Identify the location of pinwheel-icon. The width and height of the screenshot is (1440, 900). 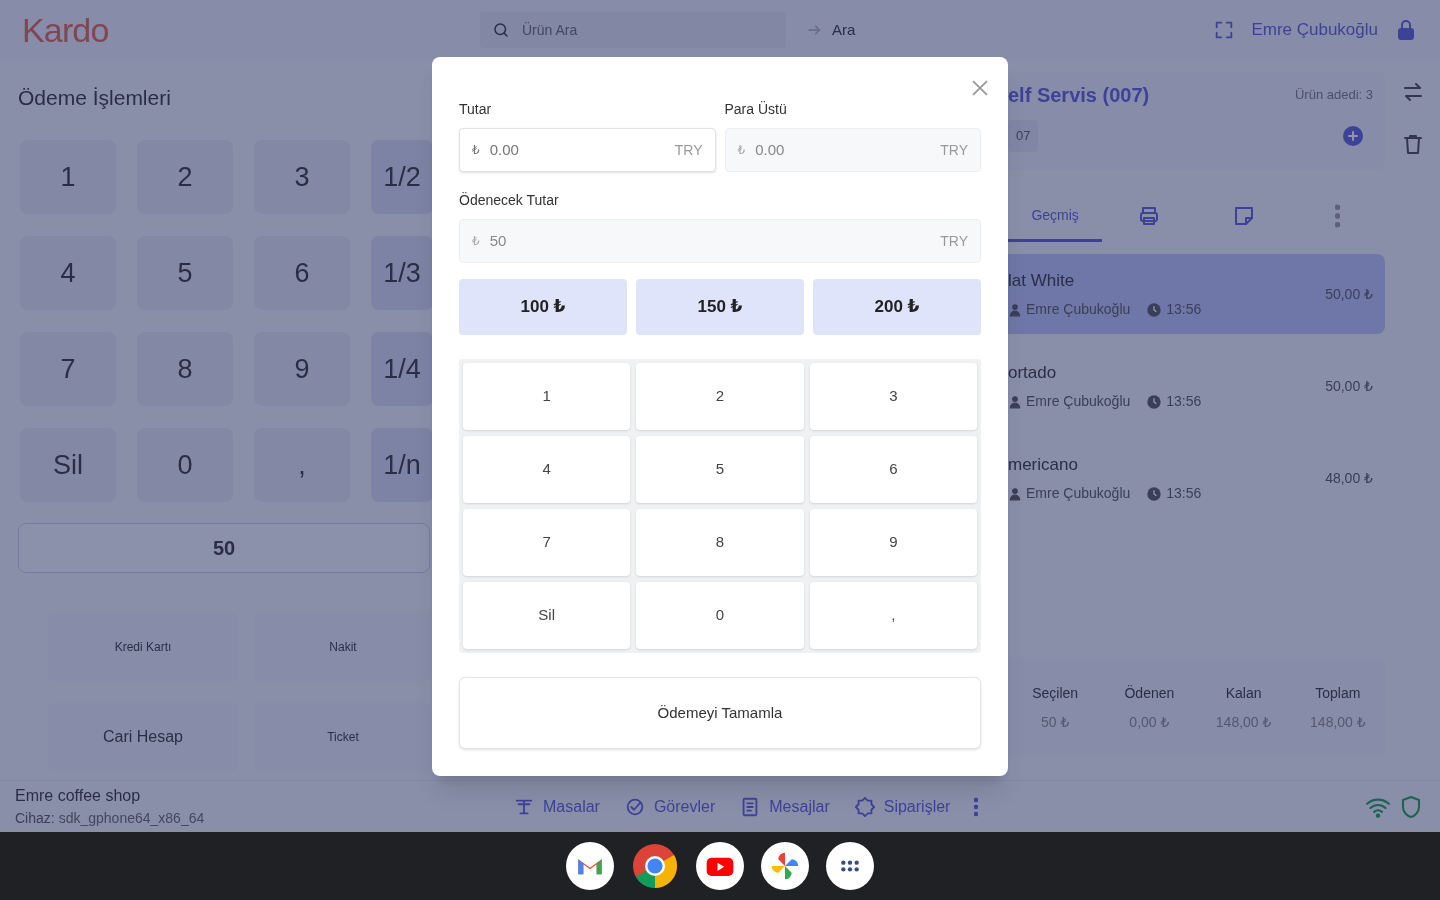
(785, 866).